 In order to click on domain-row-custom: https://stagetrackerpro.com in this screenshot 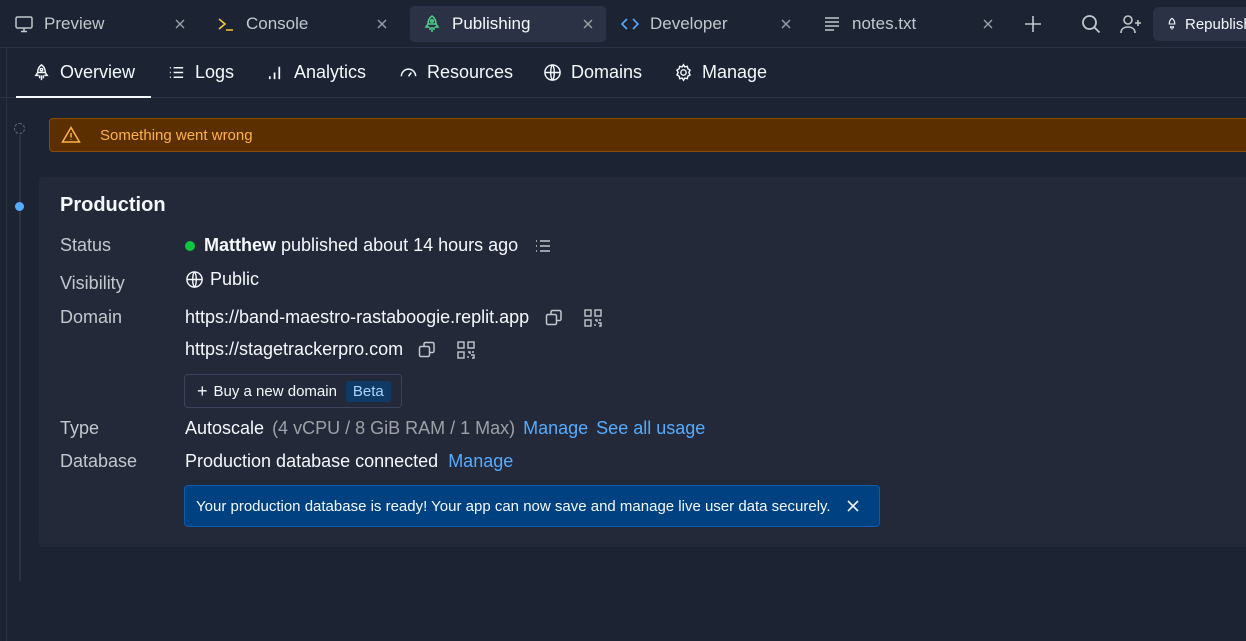, I will do `click(330, 349)`.